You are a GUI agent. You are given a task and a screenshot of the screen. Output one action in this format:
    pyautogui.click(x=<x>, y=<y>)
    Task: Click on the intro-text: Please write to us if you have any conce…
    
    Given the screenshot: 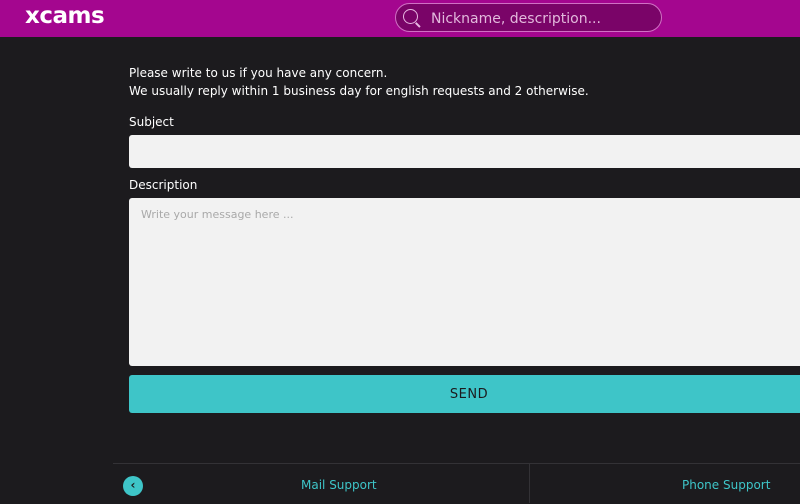 What is the action you would take?
    pyautogui.click(x=359, y=82)
    